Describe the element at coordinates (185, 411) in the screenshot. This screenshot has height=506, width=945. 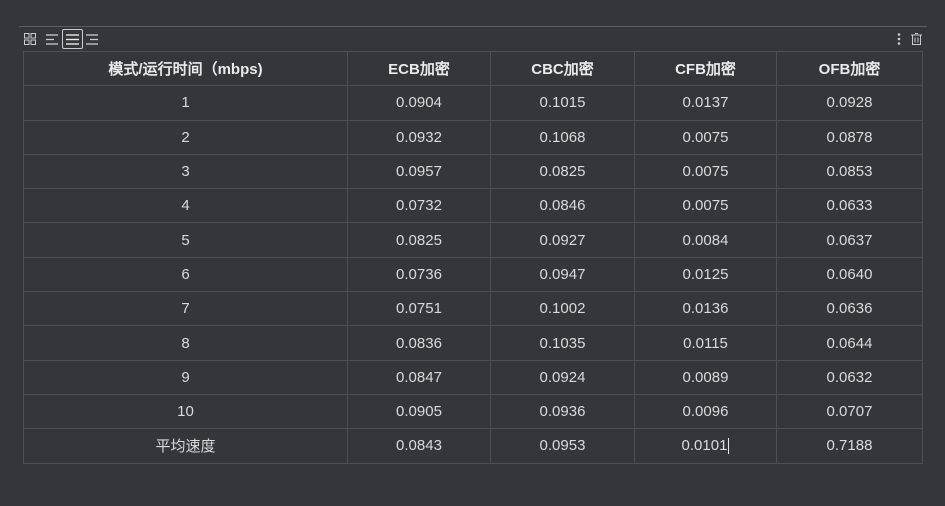
I see `table-cell: 10` at that location.